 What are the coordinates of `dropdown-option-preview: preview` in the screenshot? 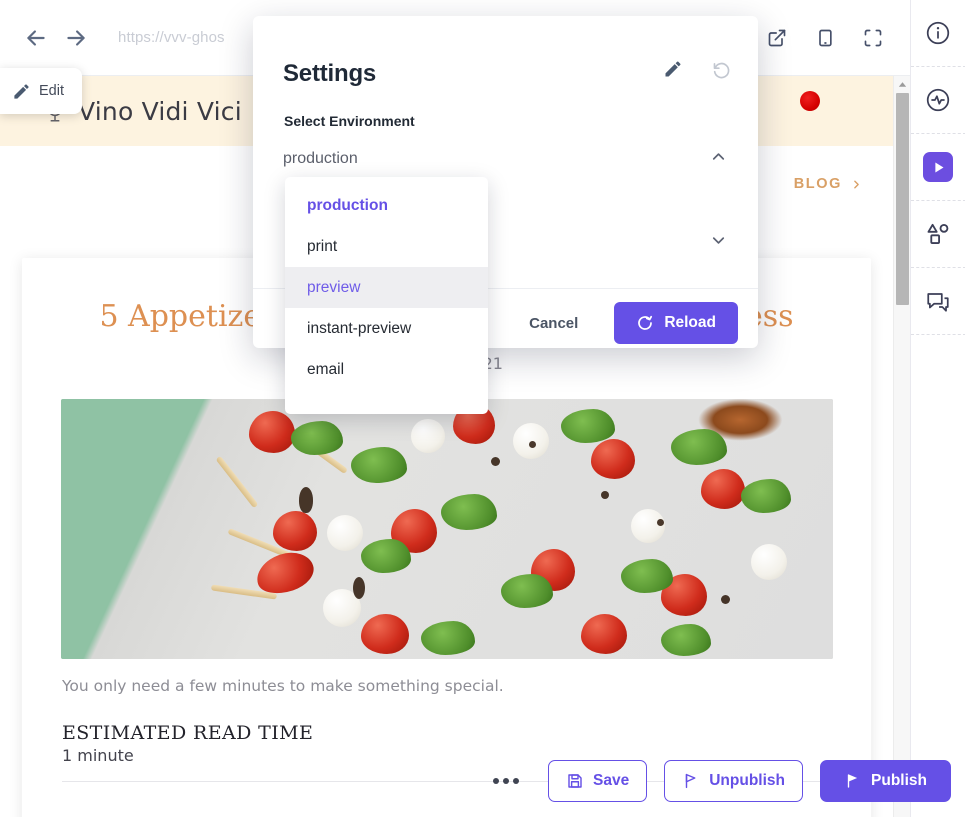 It's located at (386, 287).